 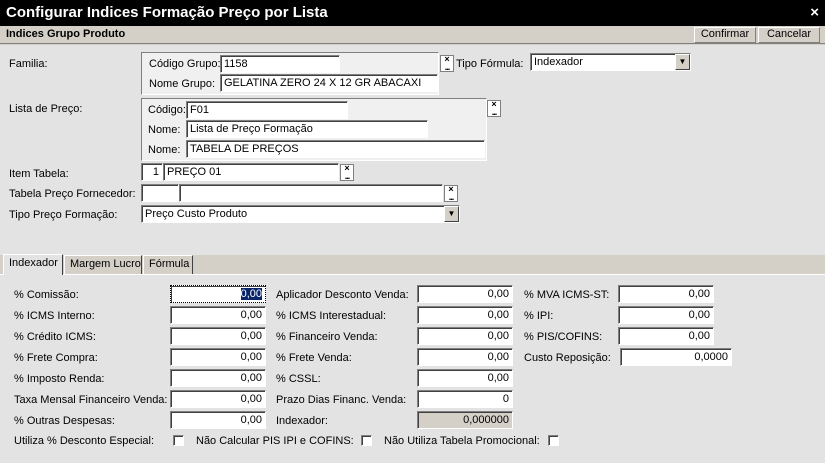 What do you see at coordinates (55, 337) in the screenshot?
I see `credito-icms-label: % Crédito ICMS:` at bounding box center [55, 337].